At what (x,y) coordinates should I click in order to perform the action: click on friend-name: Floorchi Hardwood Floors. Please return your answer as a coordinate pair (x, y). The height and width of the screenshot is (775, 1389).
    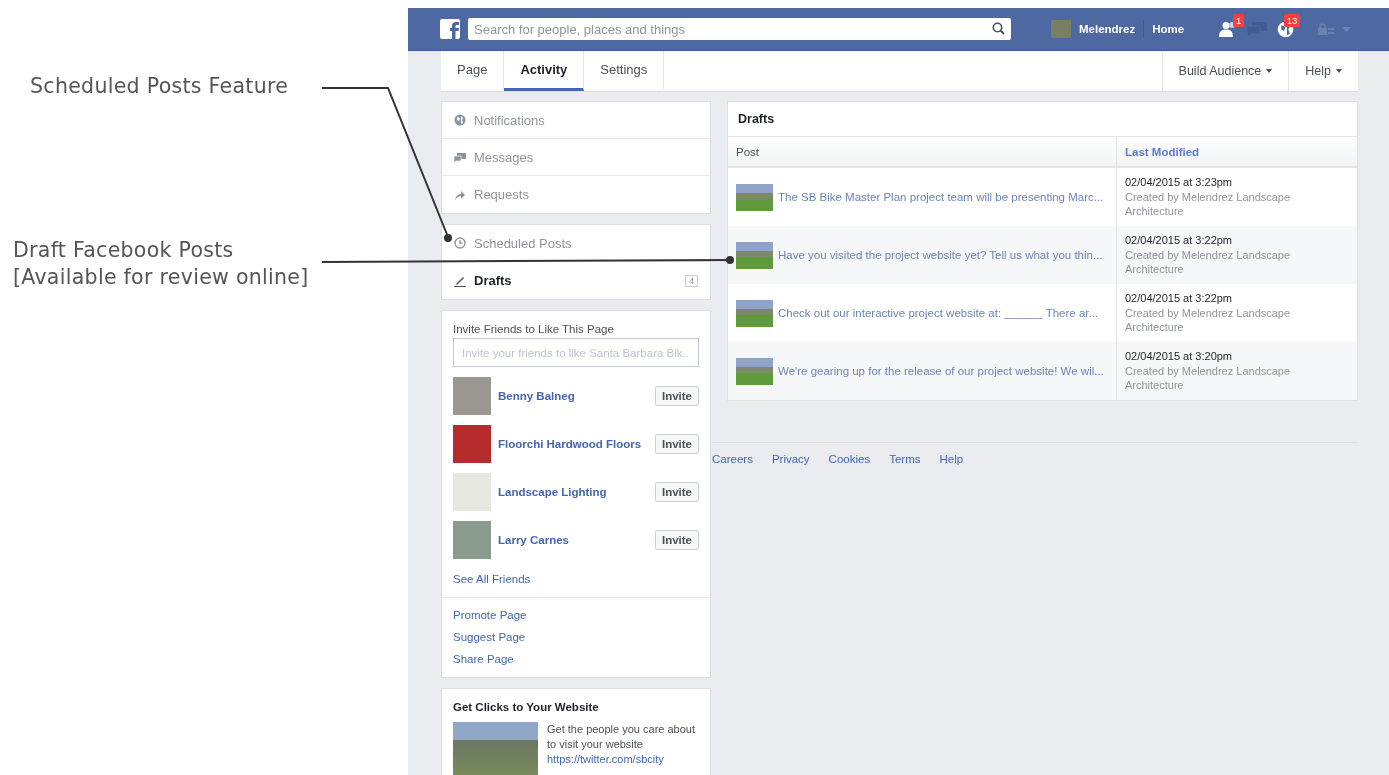
    Looking at the image, I should click on (576, 444).